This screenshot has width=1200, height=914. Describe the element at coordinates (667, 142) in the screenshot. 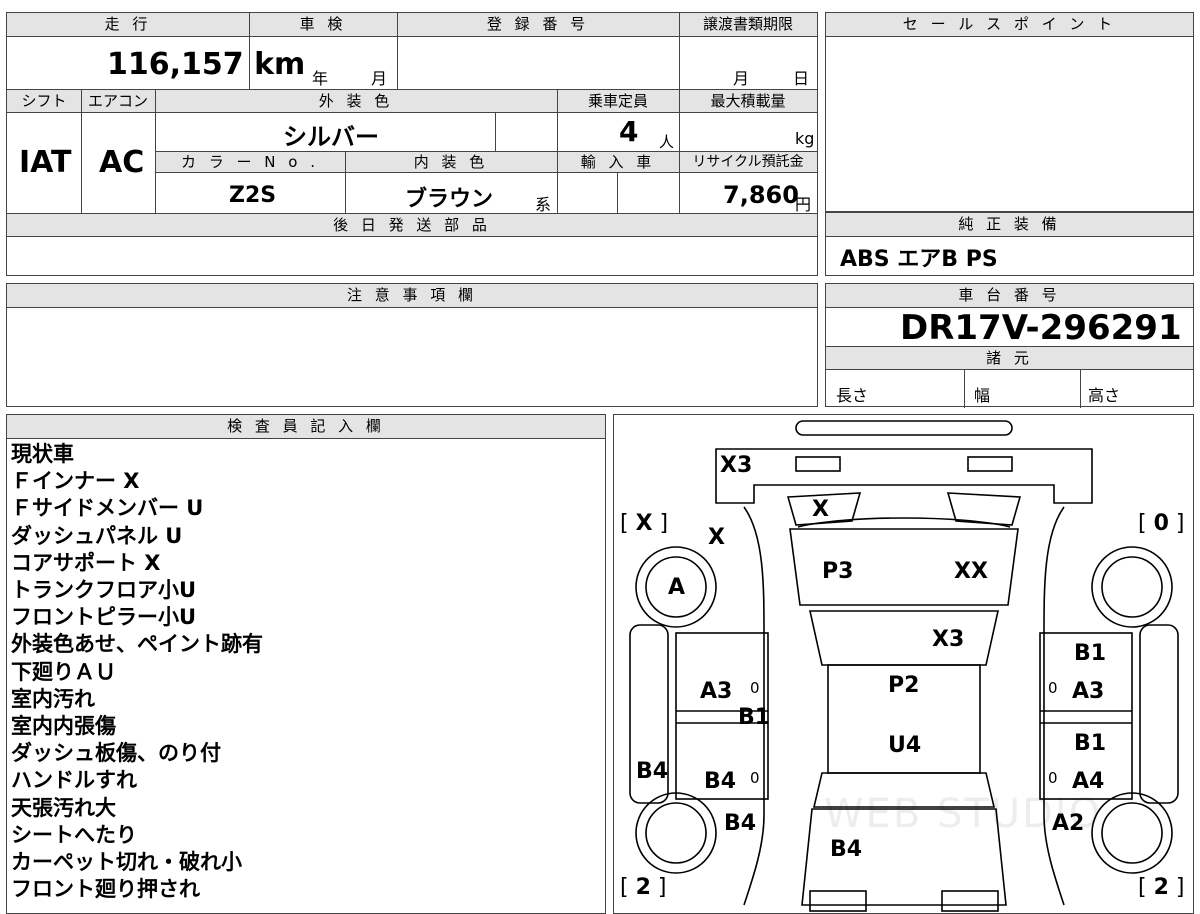

I see `capacity-unit: 人` at that location.